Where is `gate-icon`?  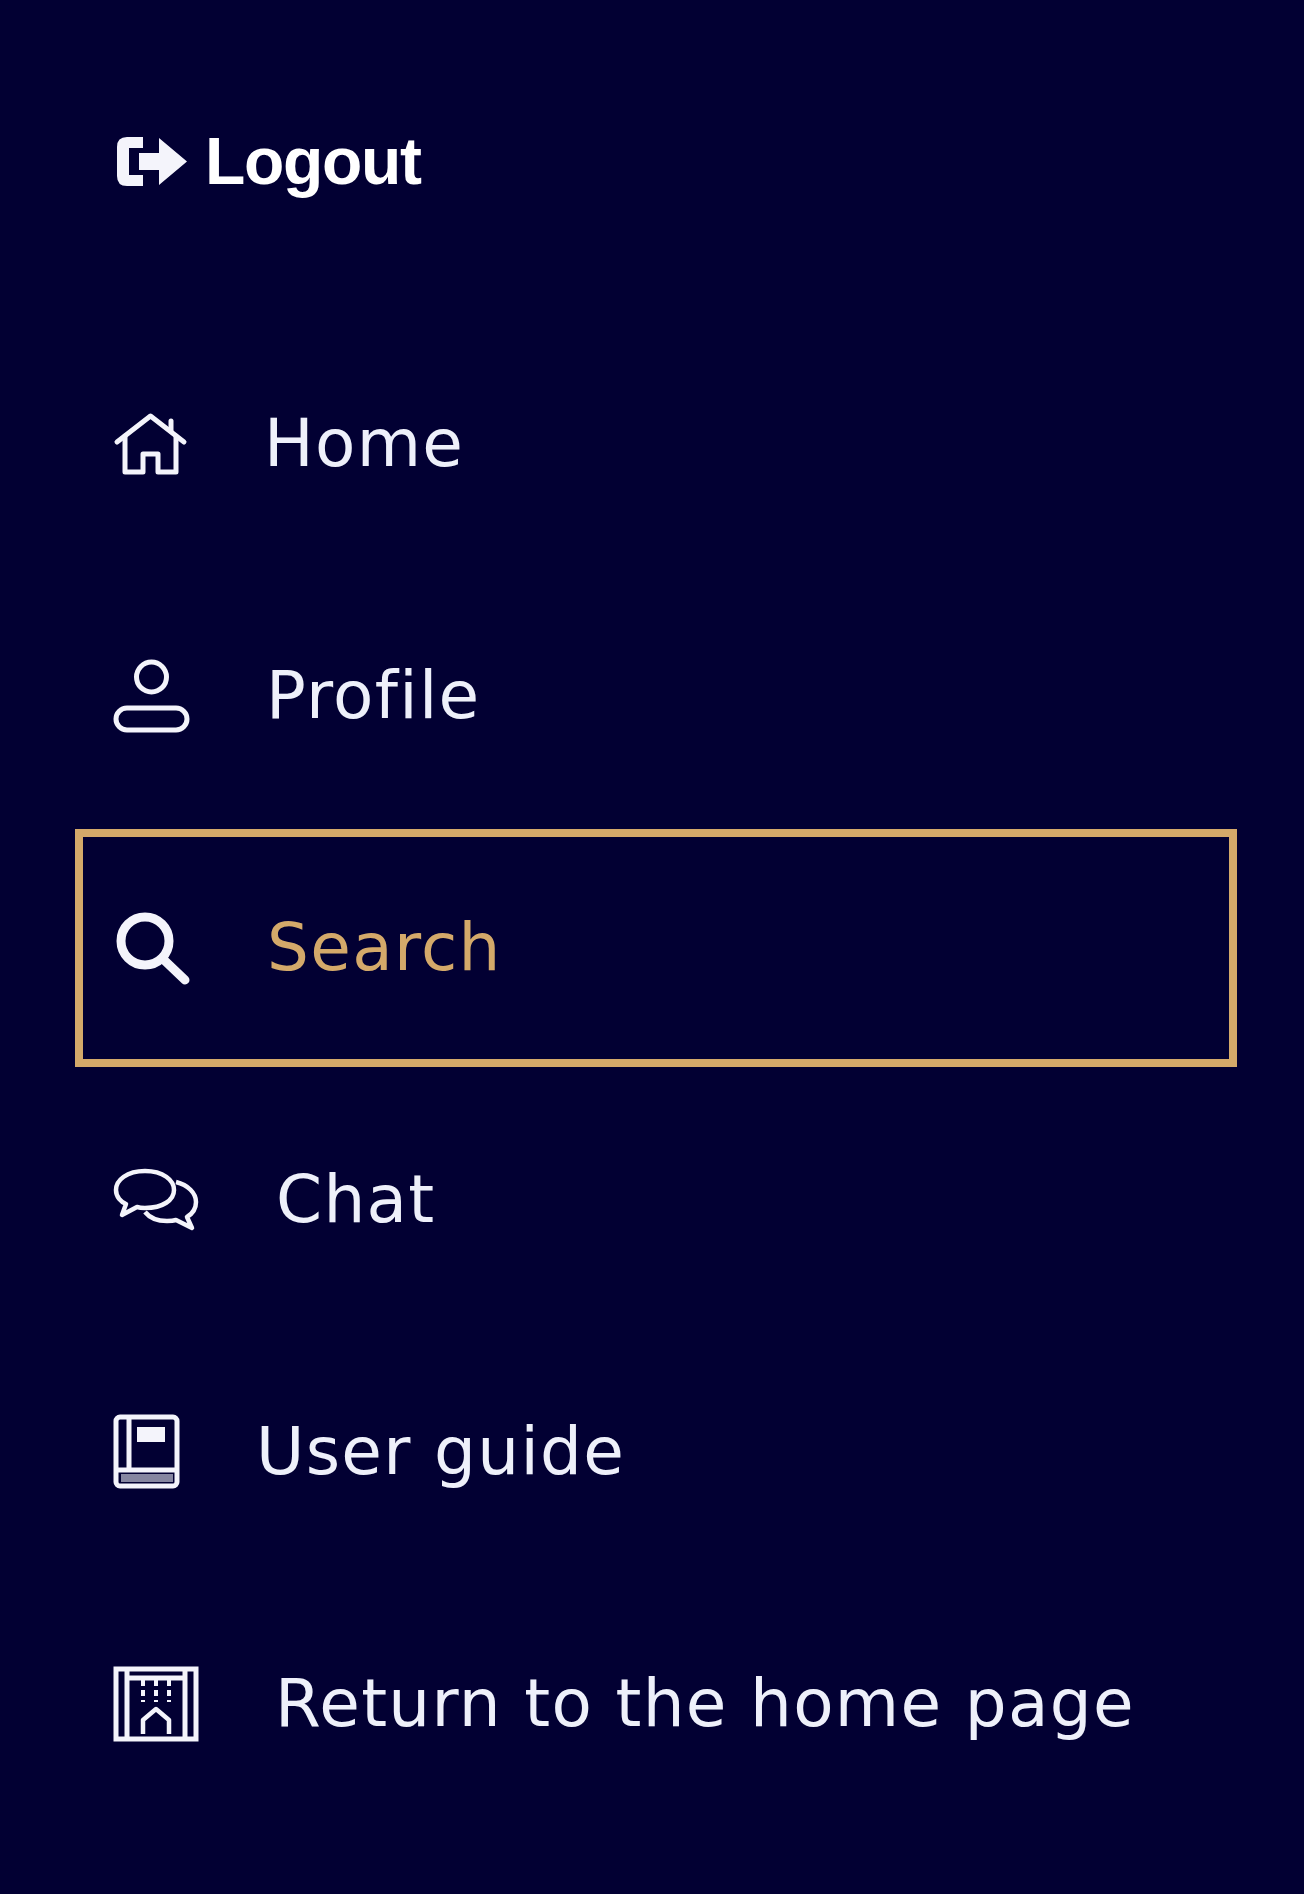 gate-icon is located at coordinates (156, 1703).